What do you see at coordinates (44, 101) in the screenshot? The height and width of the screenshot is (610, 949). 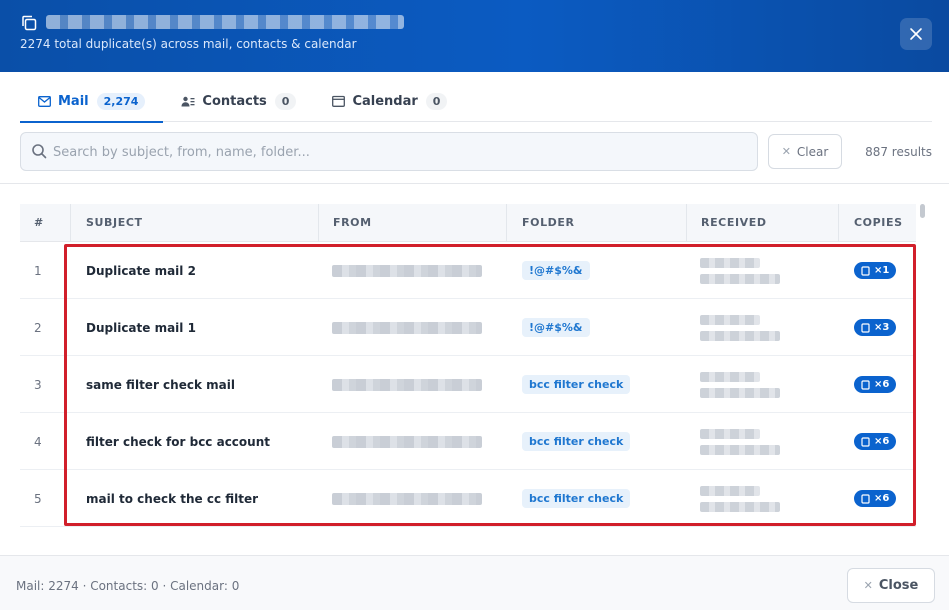 I see `mail-icon` at bounding box center [44, 101].